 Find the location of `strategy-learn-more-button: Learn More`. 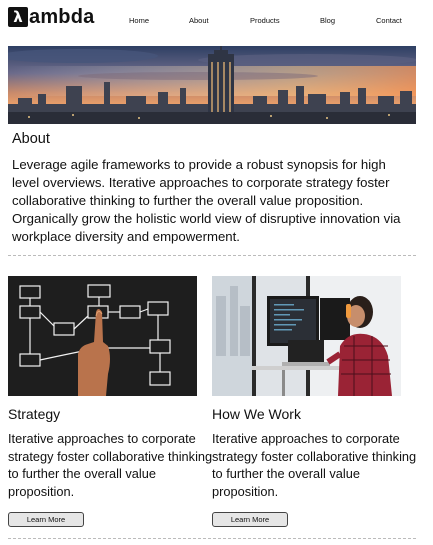

strategy-learn-more-button: Learn More is located at coordinates (46, 519).